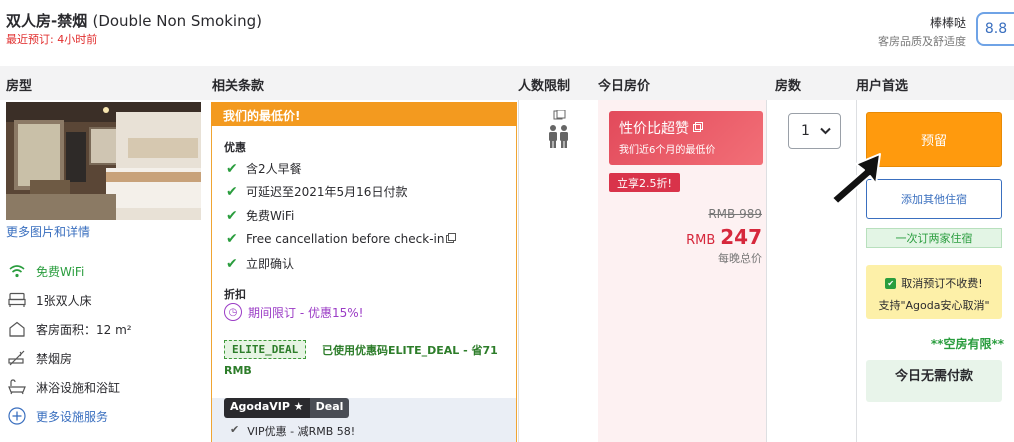 This screenshot has height=442, width=1014. Describe the element at coordinates (934, 292) in the screenshot. I see `free-cancellation-note: ✔ 取消预订不收费! 支持"Agoda安心取消"` at that location.